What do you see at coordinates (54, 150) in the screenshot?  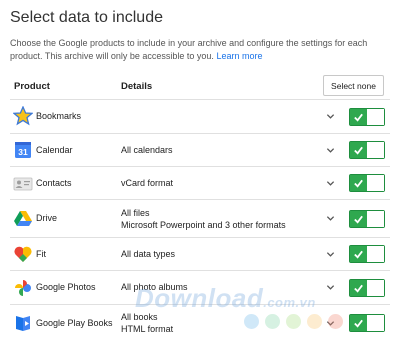 I see `product-name: Calendar` at bounding box center [54, 150].